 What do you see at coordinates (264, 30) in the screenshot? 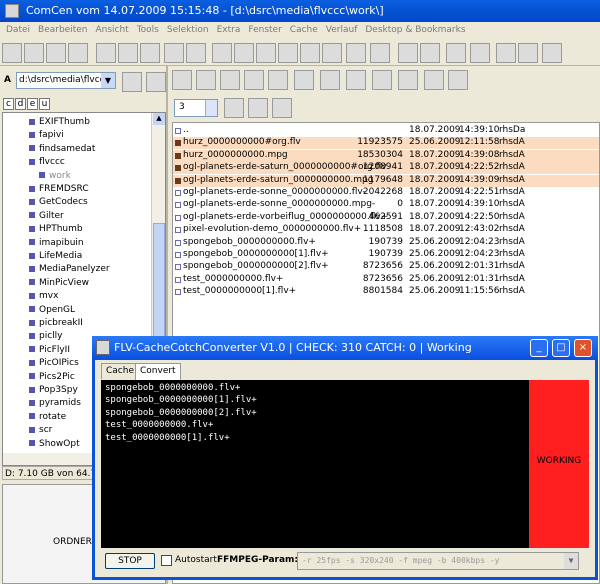
I see `menu-item: Fenster` at bounding box center [264, 30].